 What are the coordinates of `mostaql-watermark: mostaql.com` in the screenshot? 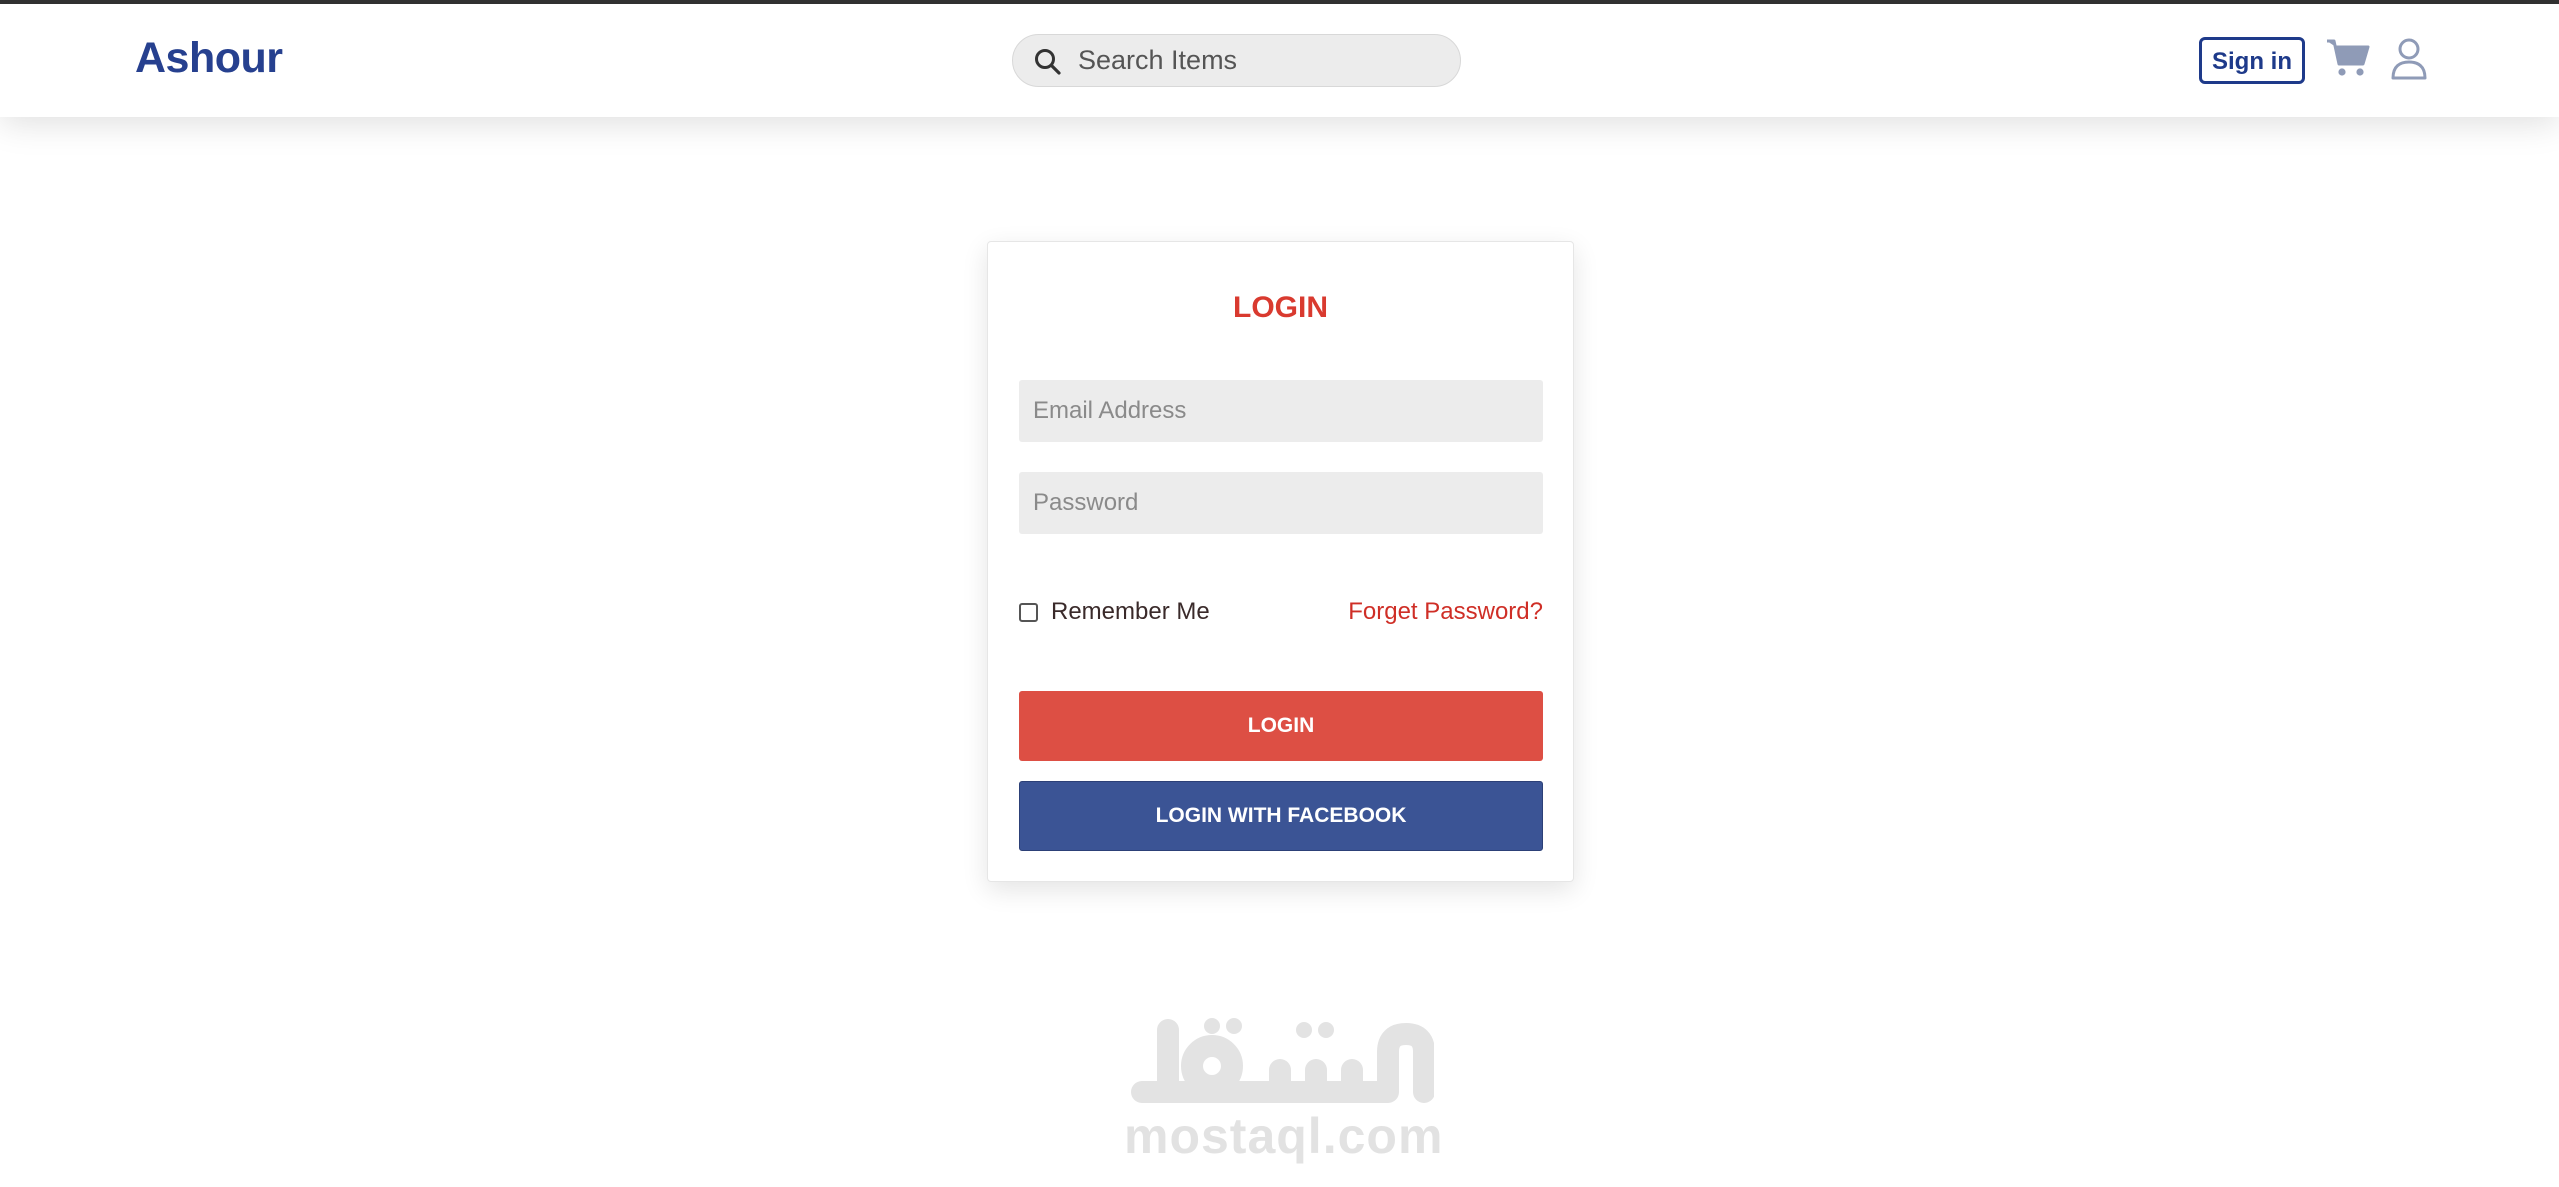 It's located at (1284, 1088).